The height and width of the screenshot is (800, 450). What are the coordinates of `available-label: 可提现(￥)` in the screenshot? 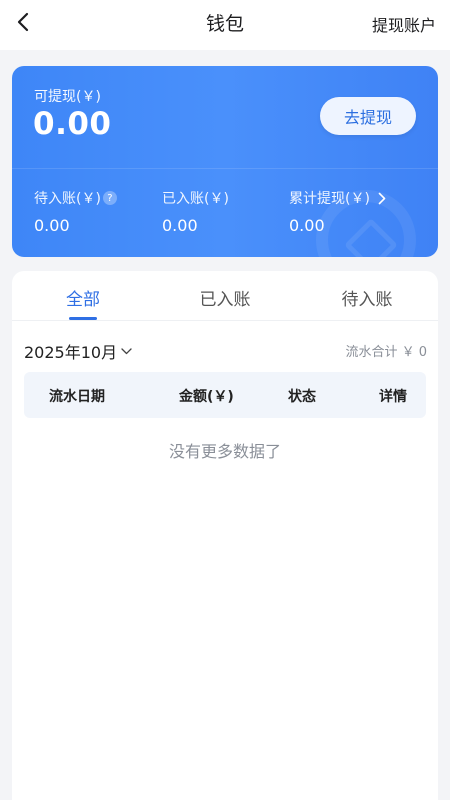 It's located at (67, 97).